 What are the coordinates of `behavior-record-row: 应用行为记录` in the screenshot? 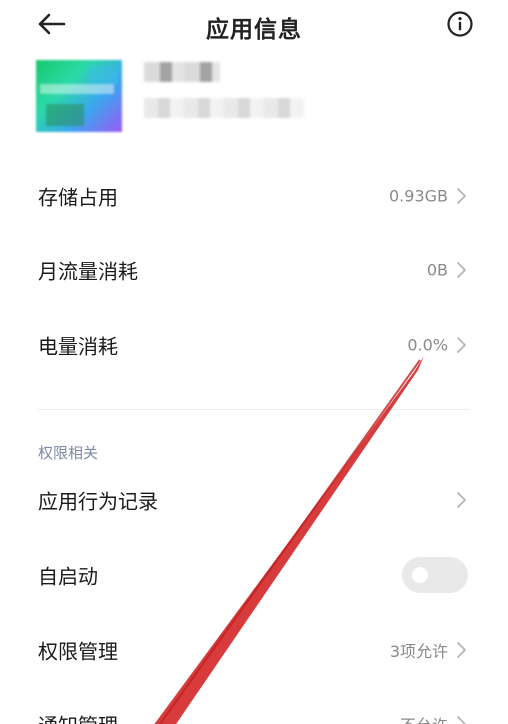 It's located at (254, 500).